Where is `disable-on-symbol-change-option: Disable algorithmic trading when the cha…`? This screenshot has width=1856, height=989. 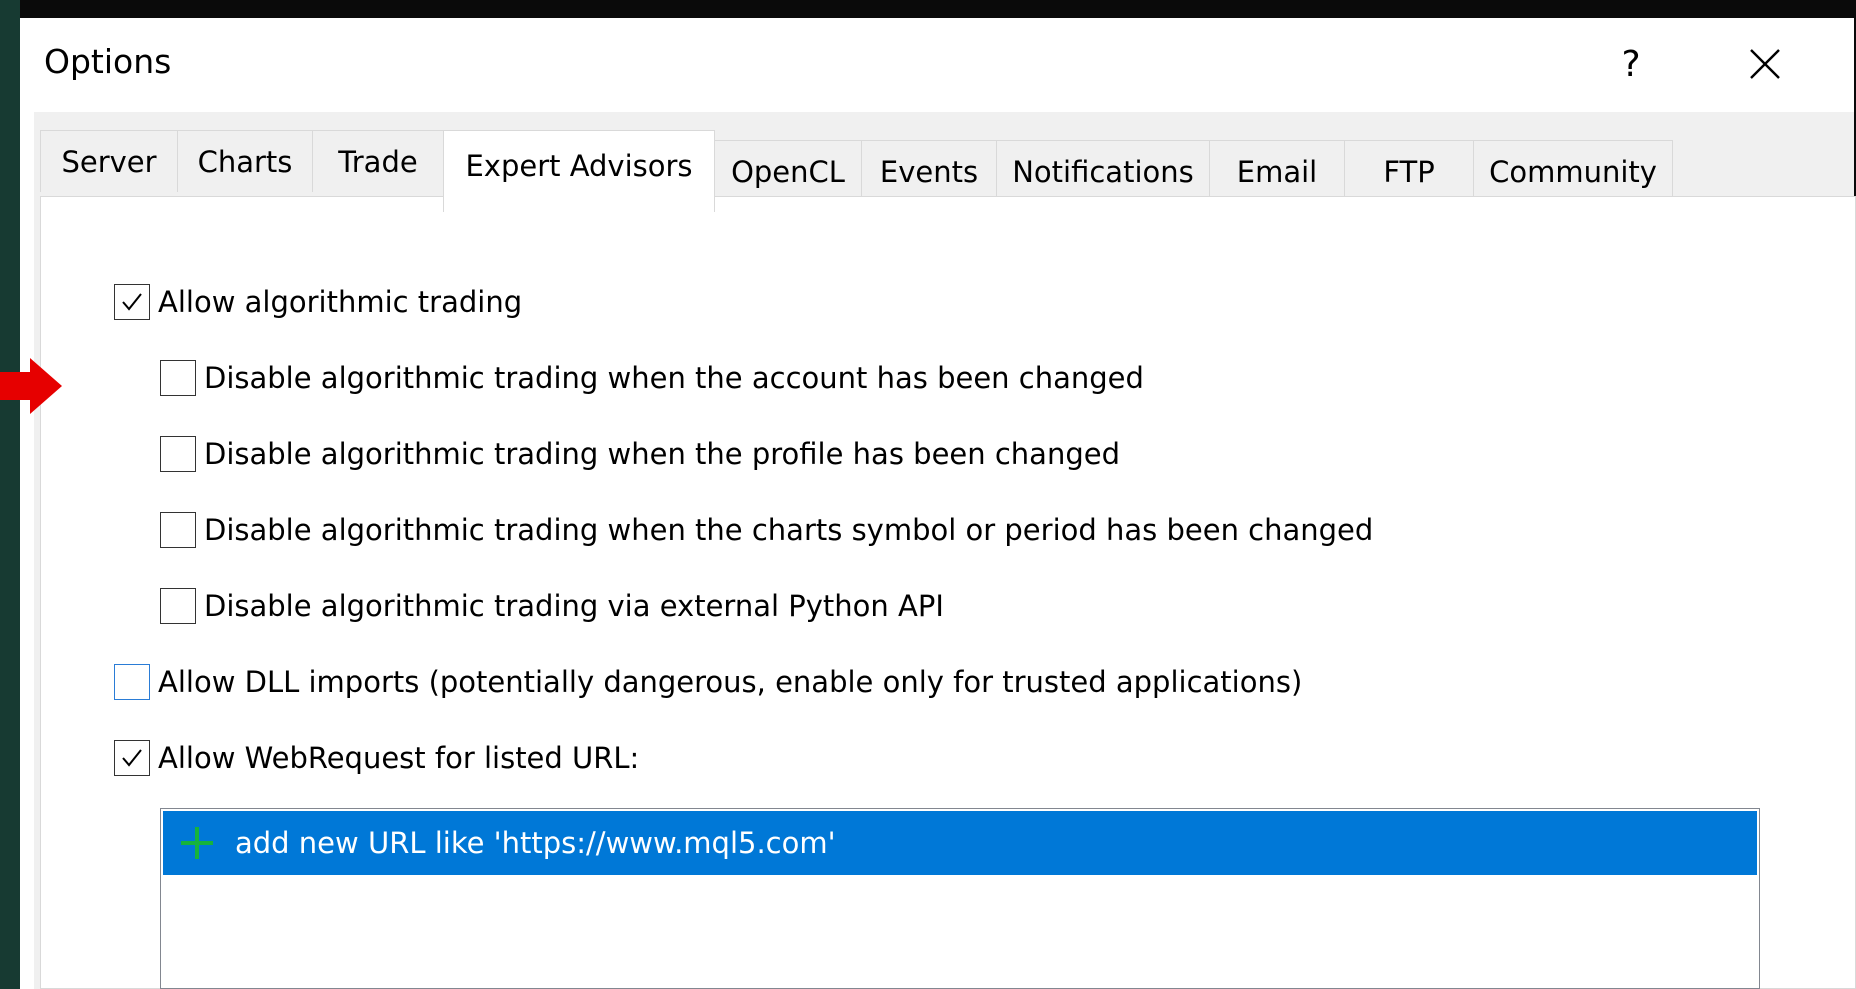
disable-on-symbol-change-option: Disable algorithmic trading when the cha… is located at coordinates (766, 530).